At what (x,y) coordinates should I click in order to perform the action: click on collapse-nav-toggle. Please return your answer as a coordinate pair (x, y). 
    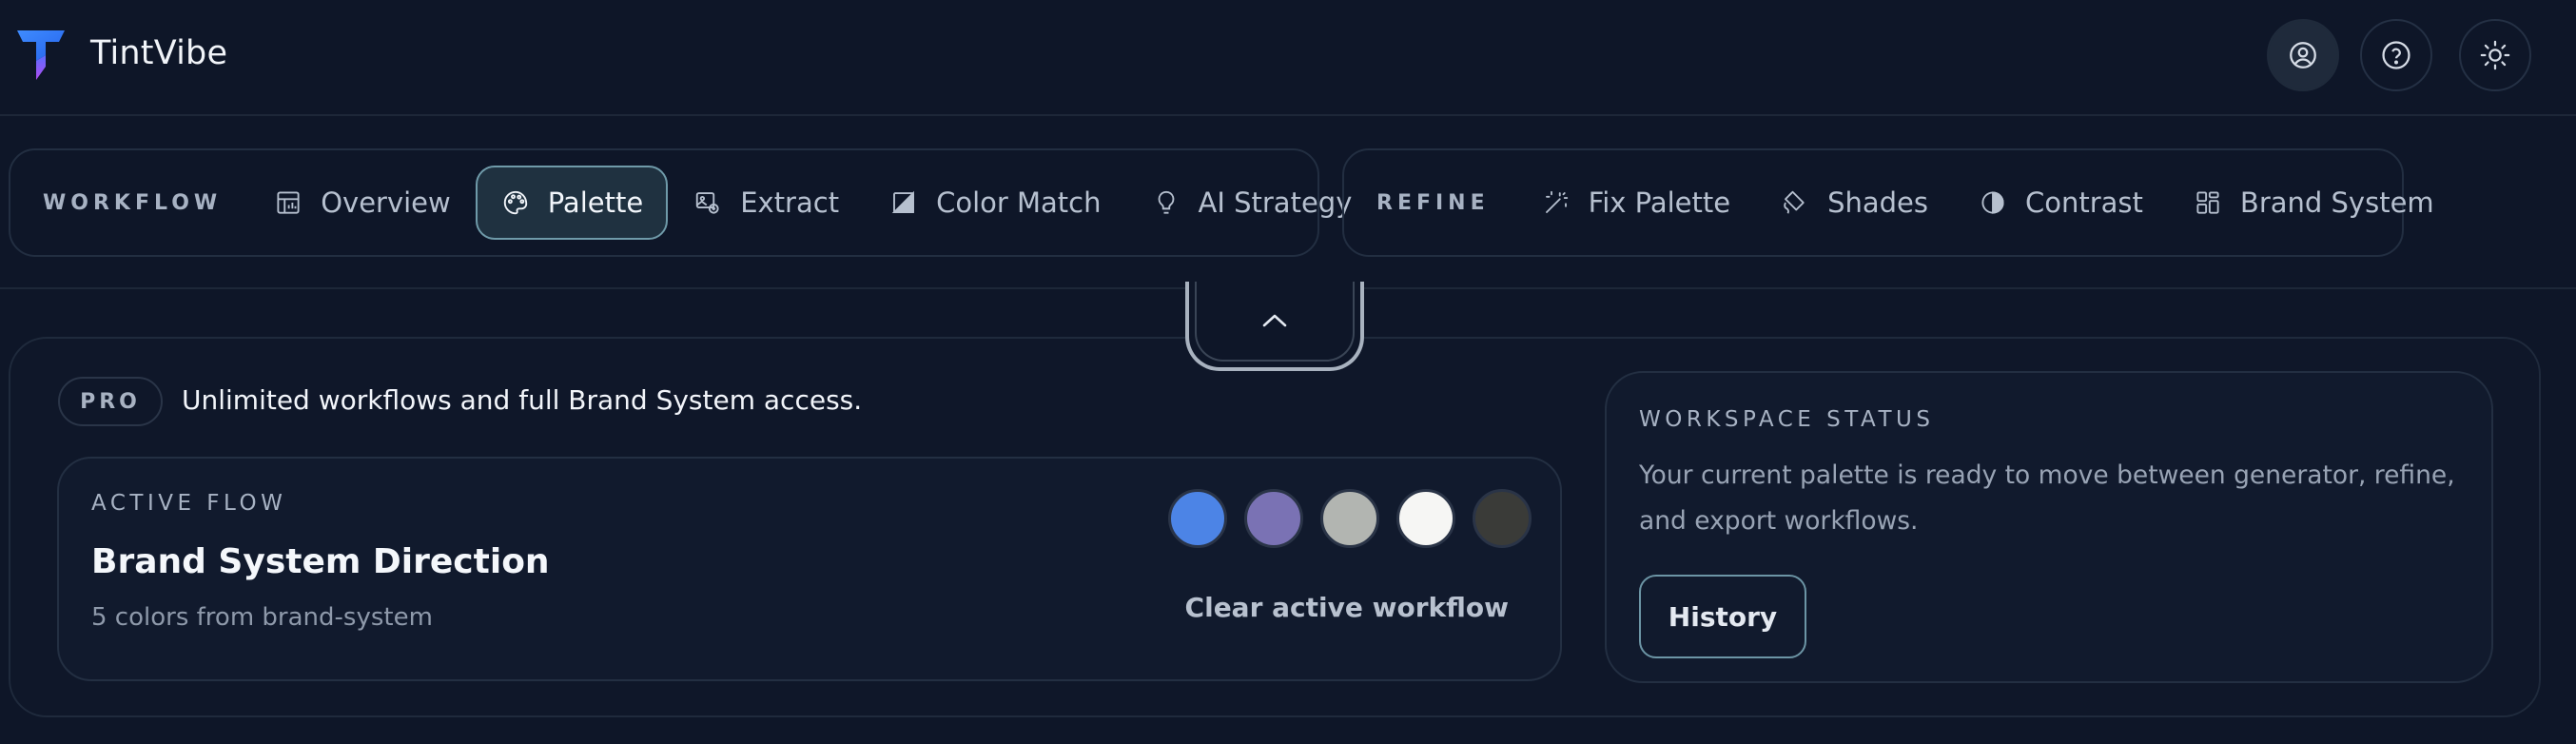
    Looking at the image, I should click on (1274, 326).